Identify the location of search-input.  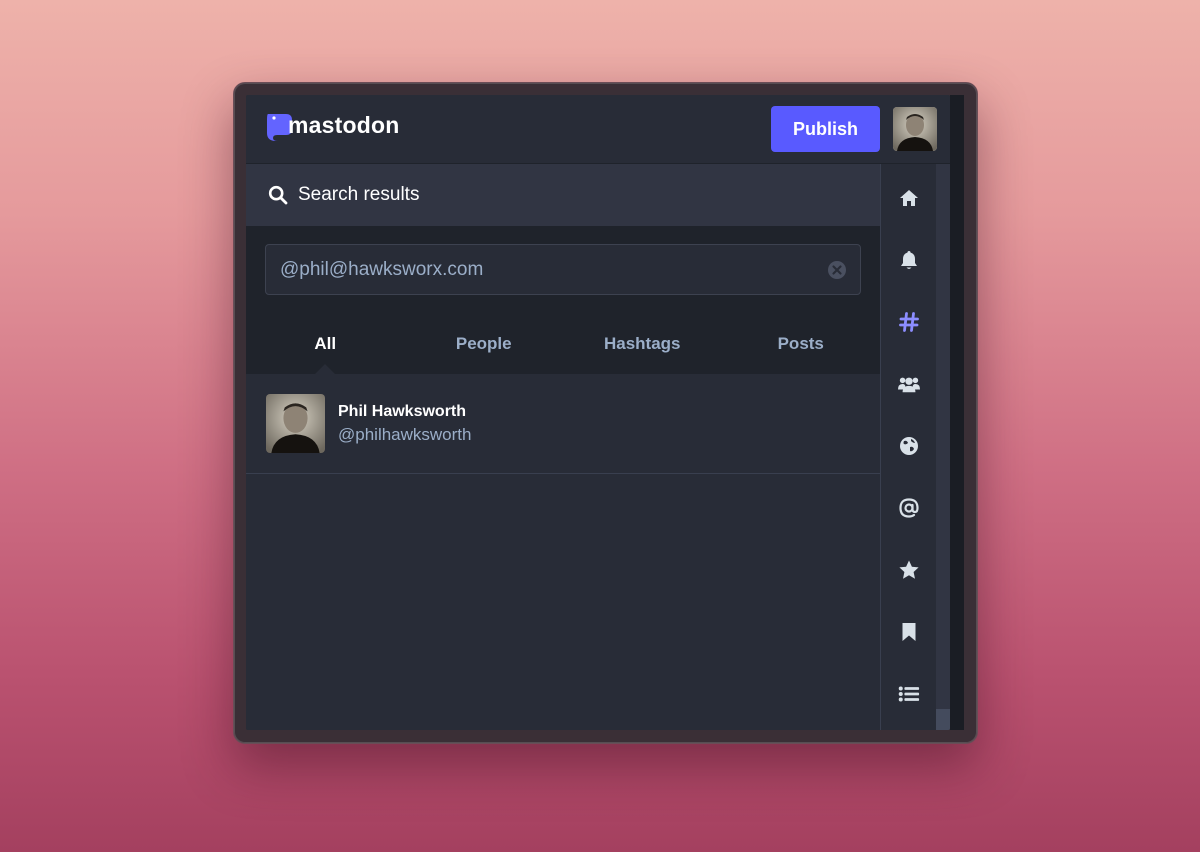
(546, 269).